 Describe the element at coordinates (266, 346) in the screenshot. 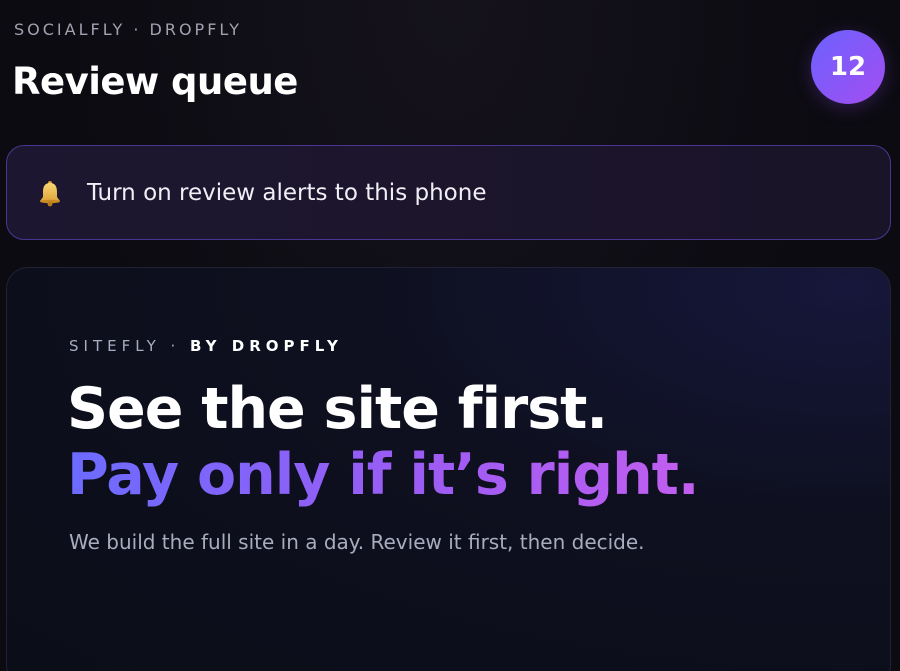

I see `promo-eyebrow-brand: BY DROPFLY` at that location.